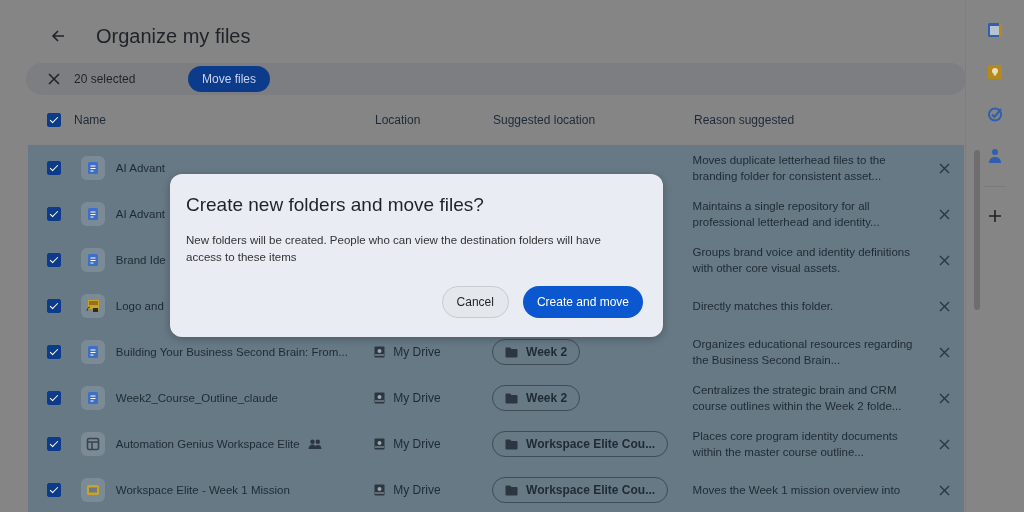  I want to click on selected-count: 20 selected, so click(105, 79).